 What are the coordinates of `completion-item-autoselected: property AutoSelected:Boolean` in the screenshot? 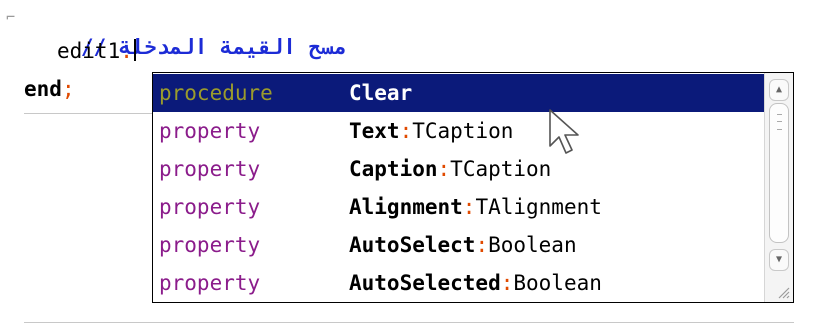 It's located at (458, 283).